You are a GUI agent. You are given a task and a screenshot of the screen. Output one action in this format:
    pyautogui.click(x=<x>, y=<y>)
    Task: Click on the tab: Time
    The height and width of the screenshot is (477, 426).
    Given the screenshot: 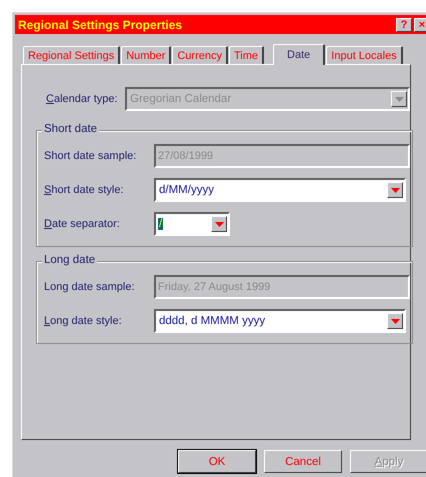 What is the action you would take?
    pyautogui.click(x=246, y=55)
    